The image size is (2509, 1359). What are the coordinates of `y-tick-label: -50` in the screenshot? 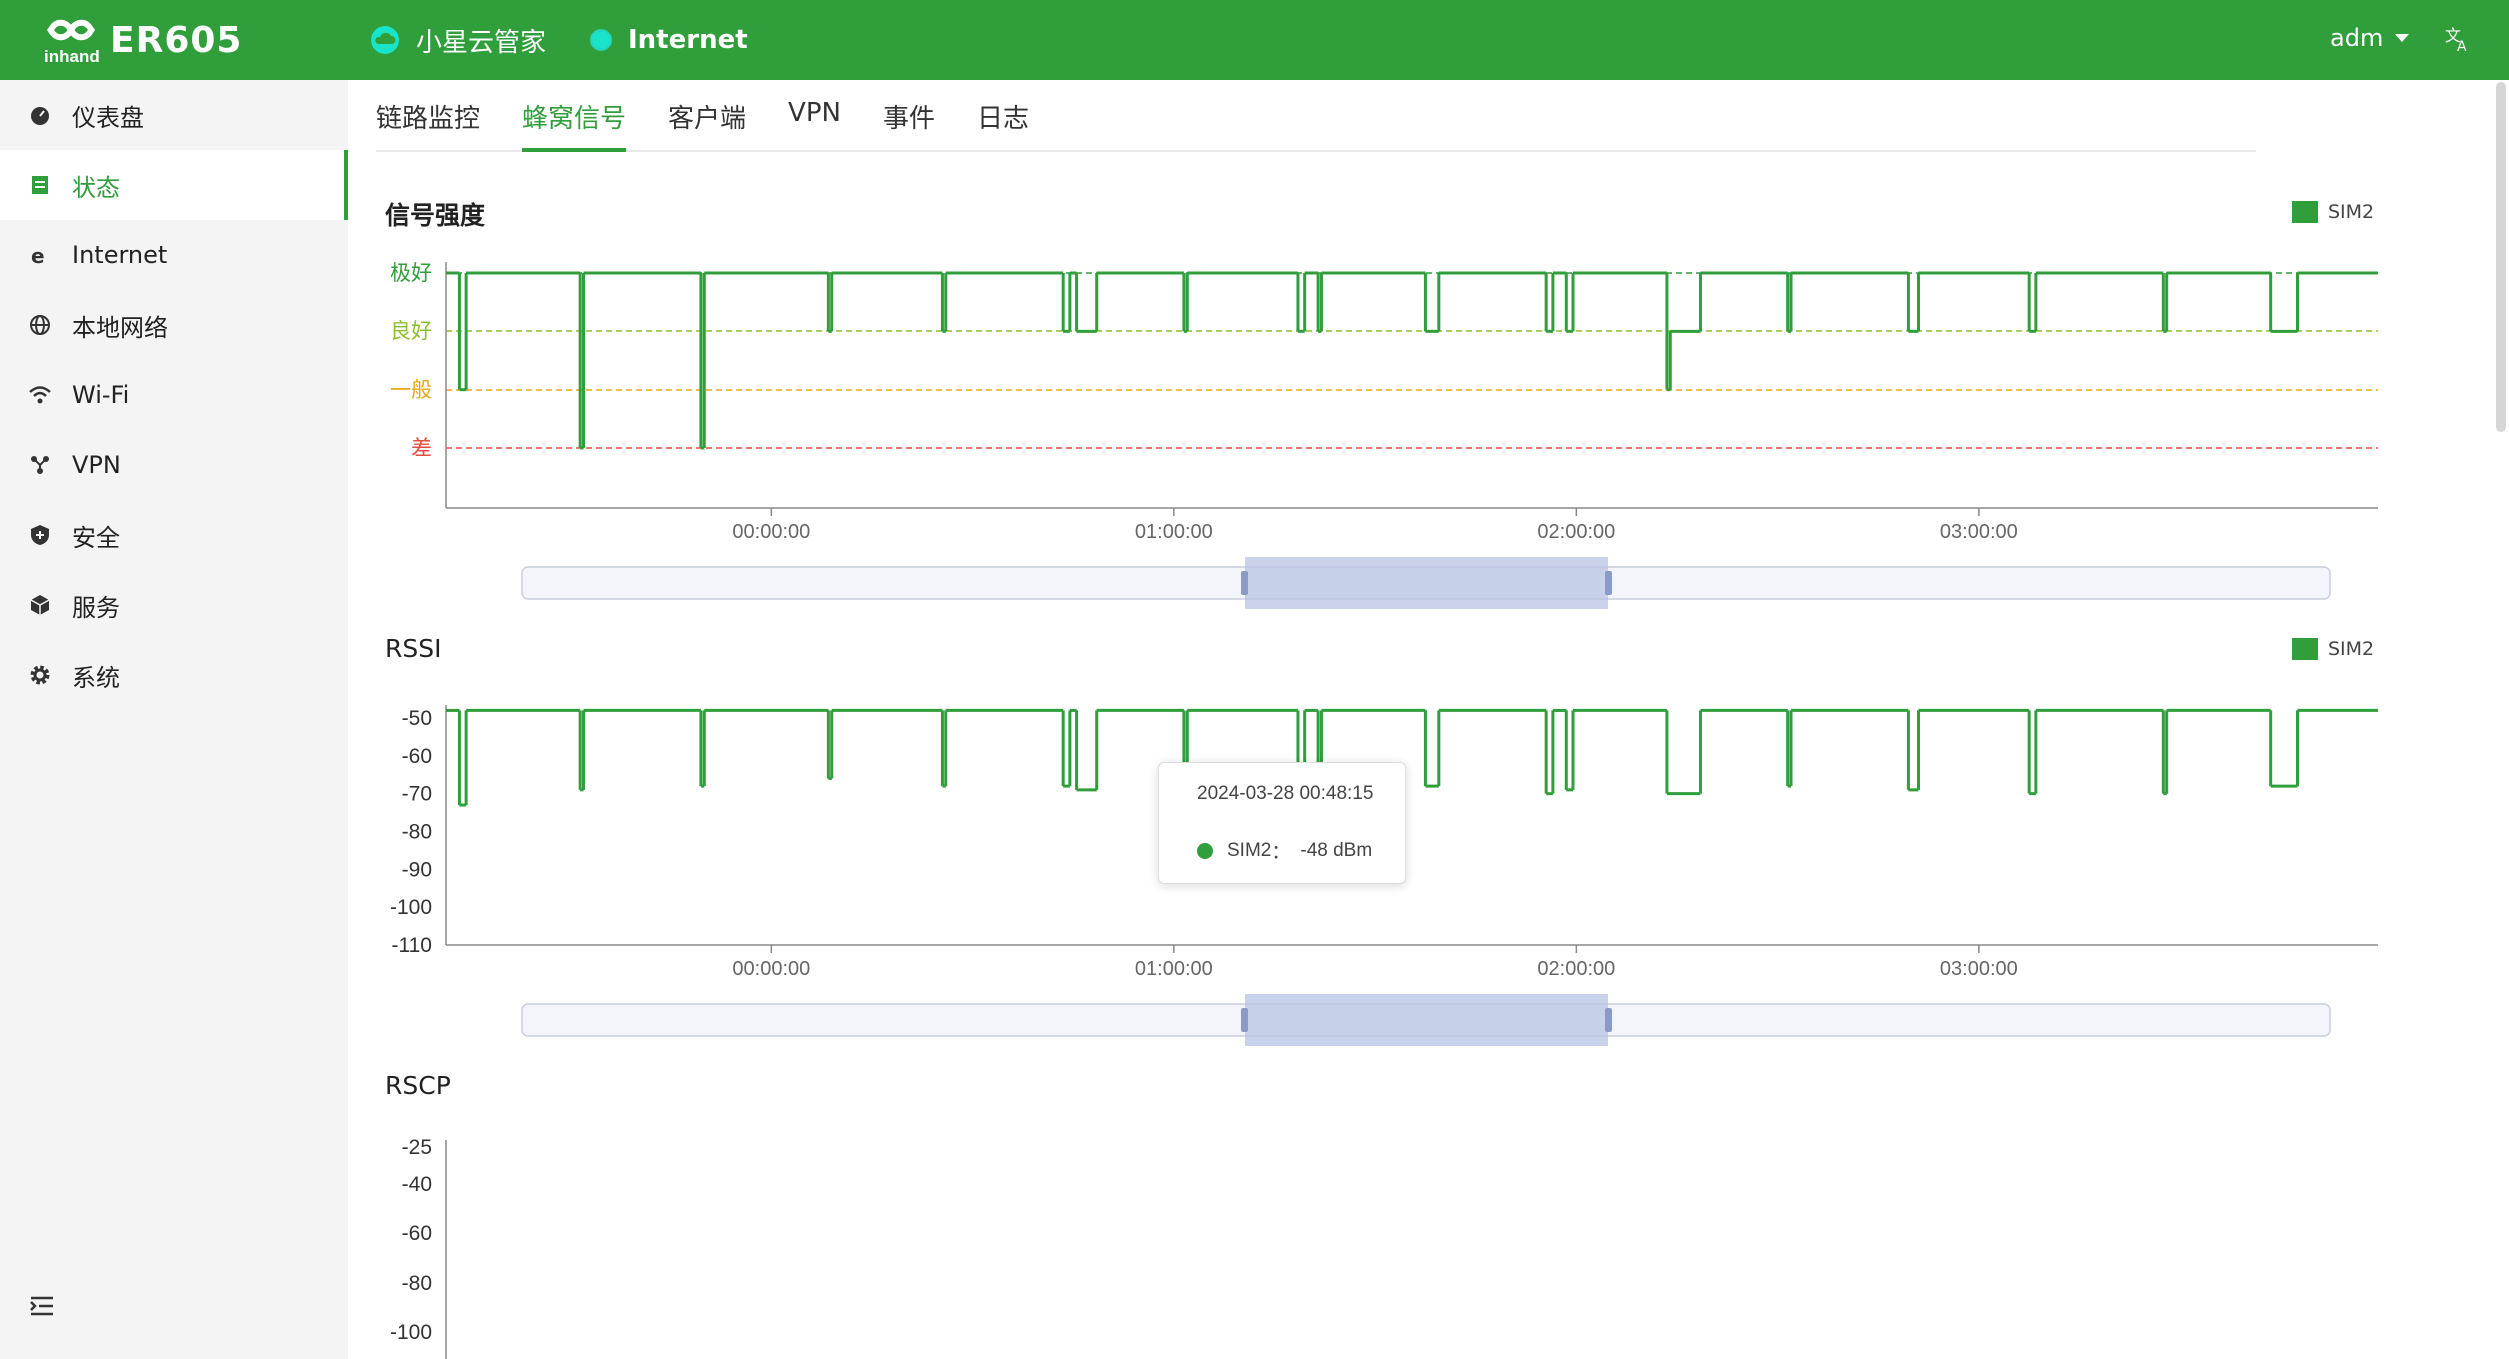 It's located at (417, 718).